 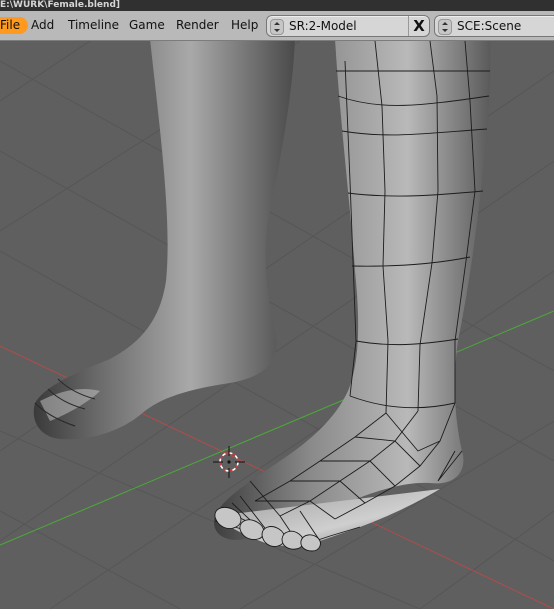 What do you see at coordinates (277, 5) in the screenshot?
I see `window-title: E:\WURK\Female.blend]` at bounding box center [277, 5].